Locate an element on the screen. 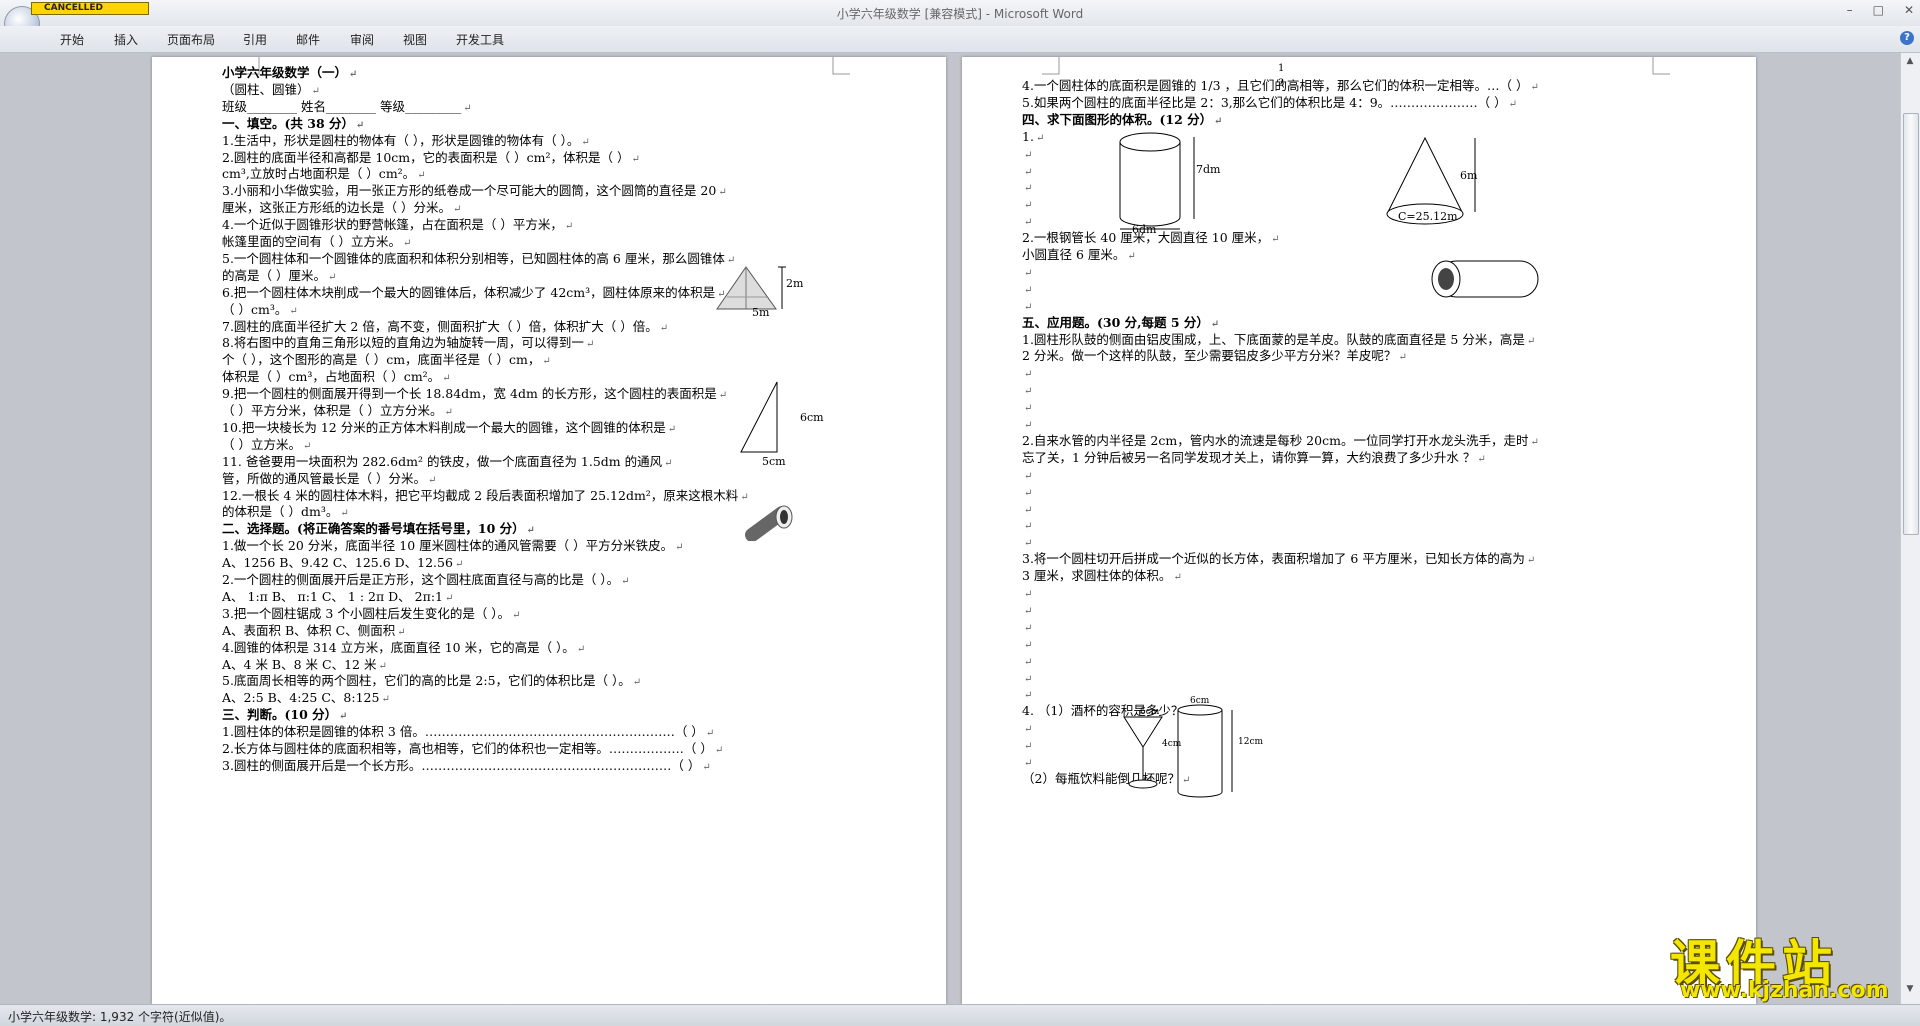  document-line: 3 厘米，求圆柱体的体积。 ↵ is located at coordinates (1102, 576).